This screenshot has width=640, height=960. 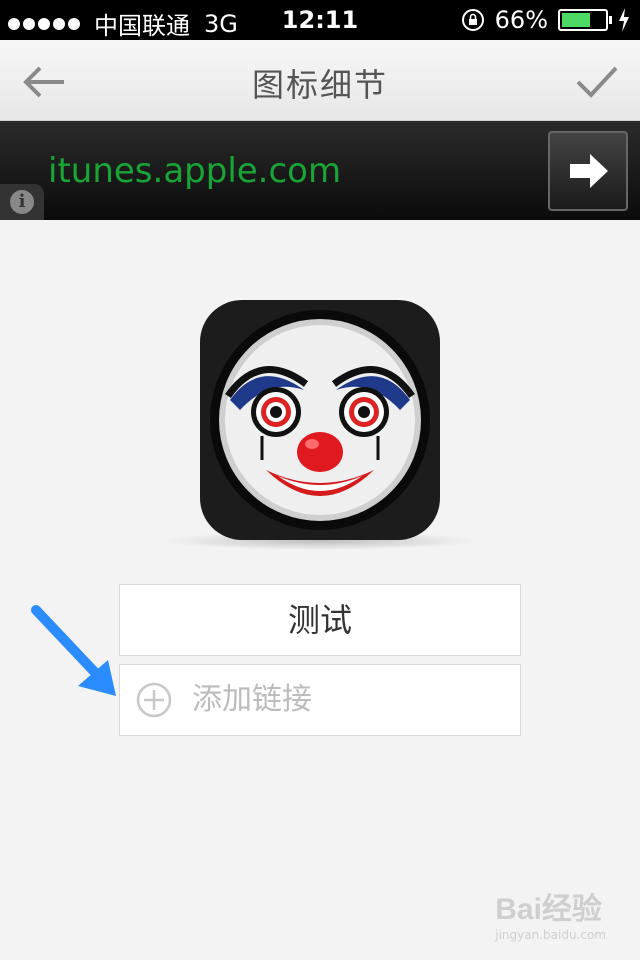 I want to click on go-button, so click(x=588, y=171).